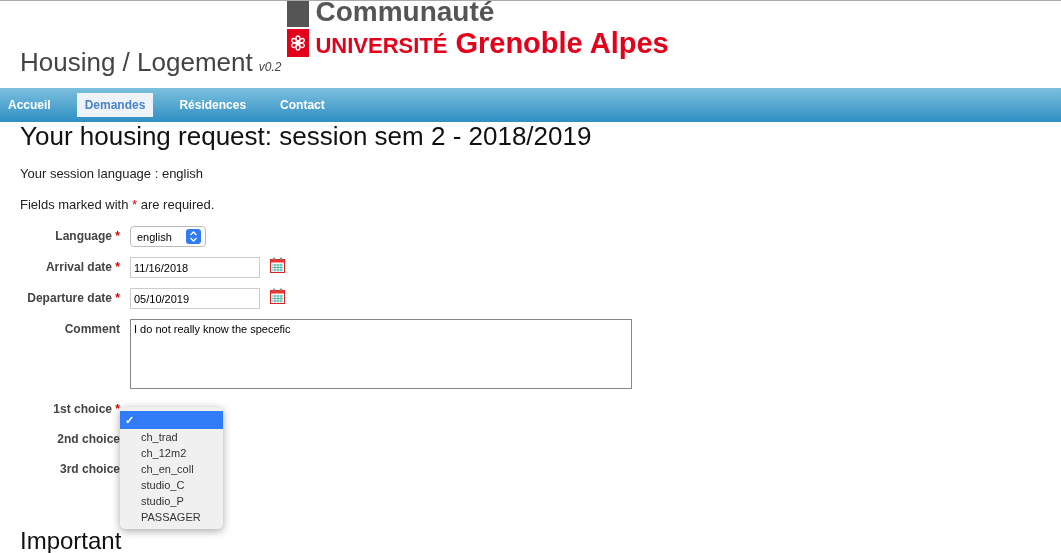 This screenshot has width=1061, height=553. Describe the element at coordinates (195, 298) in the screenshot. I see `date-field: 05/10/2019` at that location.